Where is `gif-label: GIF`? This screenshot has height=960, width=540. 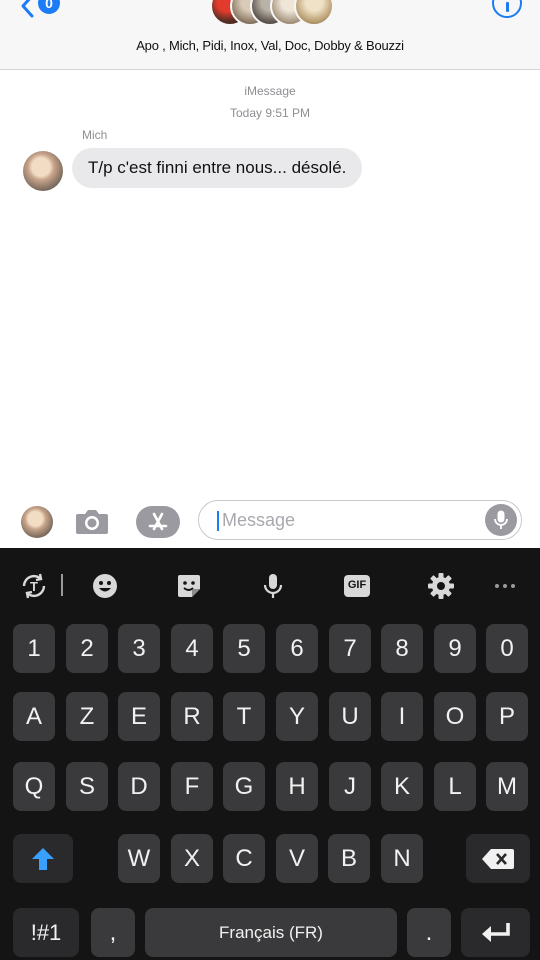 gif-label: GIF is located at coordinates (357, 585).